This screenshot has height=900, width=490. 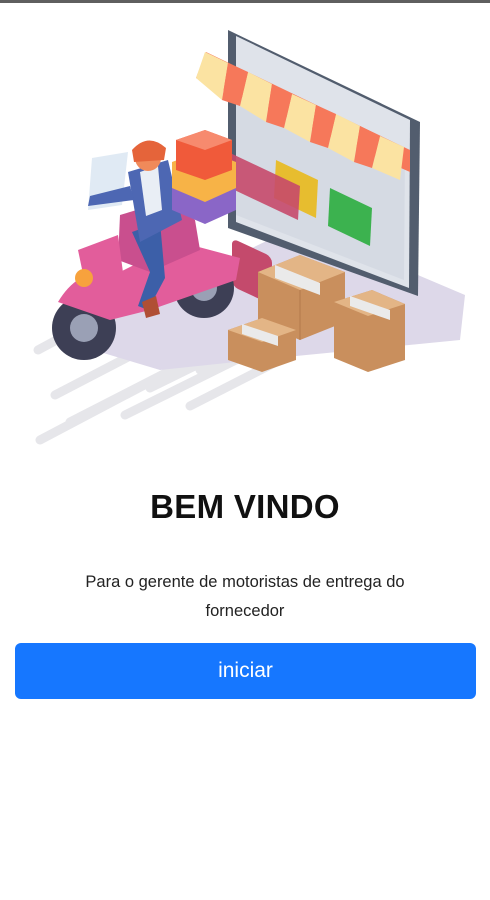 What do you see at coordinates (245, 506) in the screenshot?
I see `welcome-title: BEM VINDO` at bounding box center [245, 506].